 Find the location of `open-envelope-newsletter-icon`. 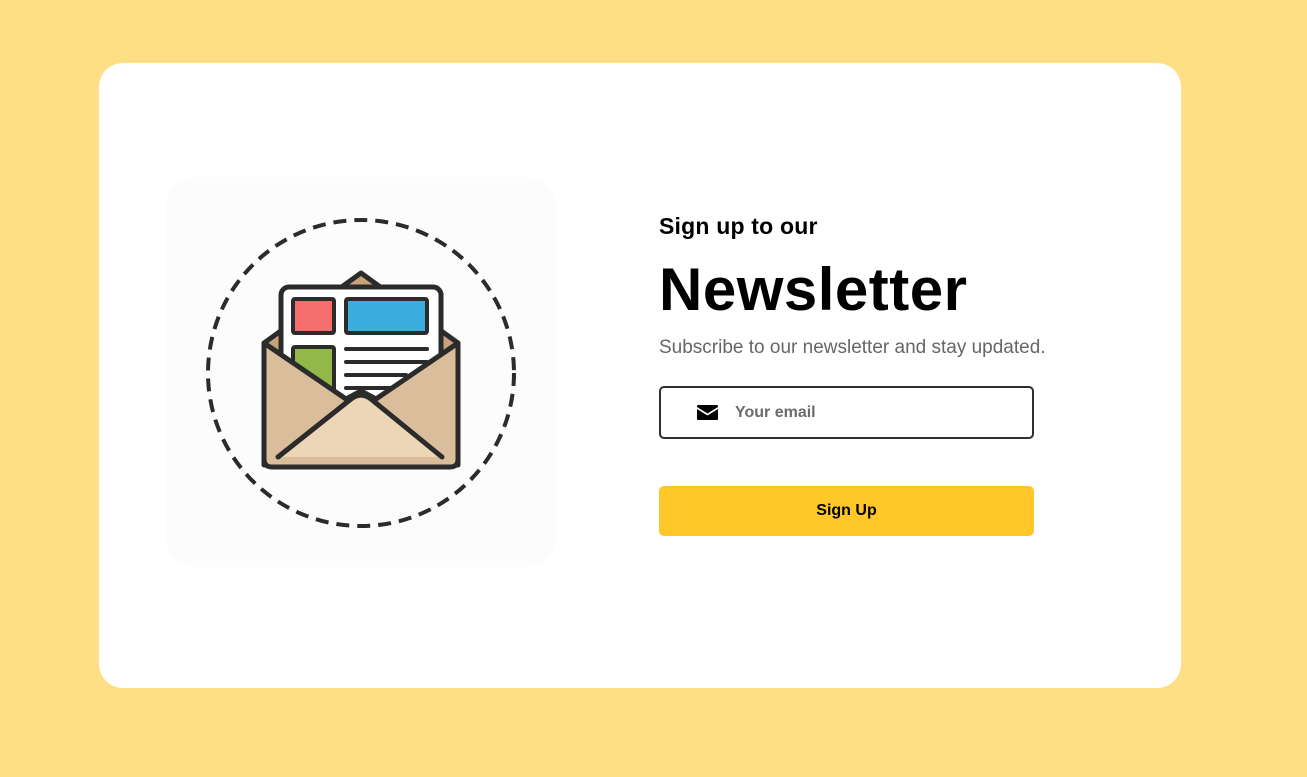

open-envelope-newsletter-icon is located at coordinates (361, 373).